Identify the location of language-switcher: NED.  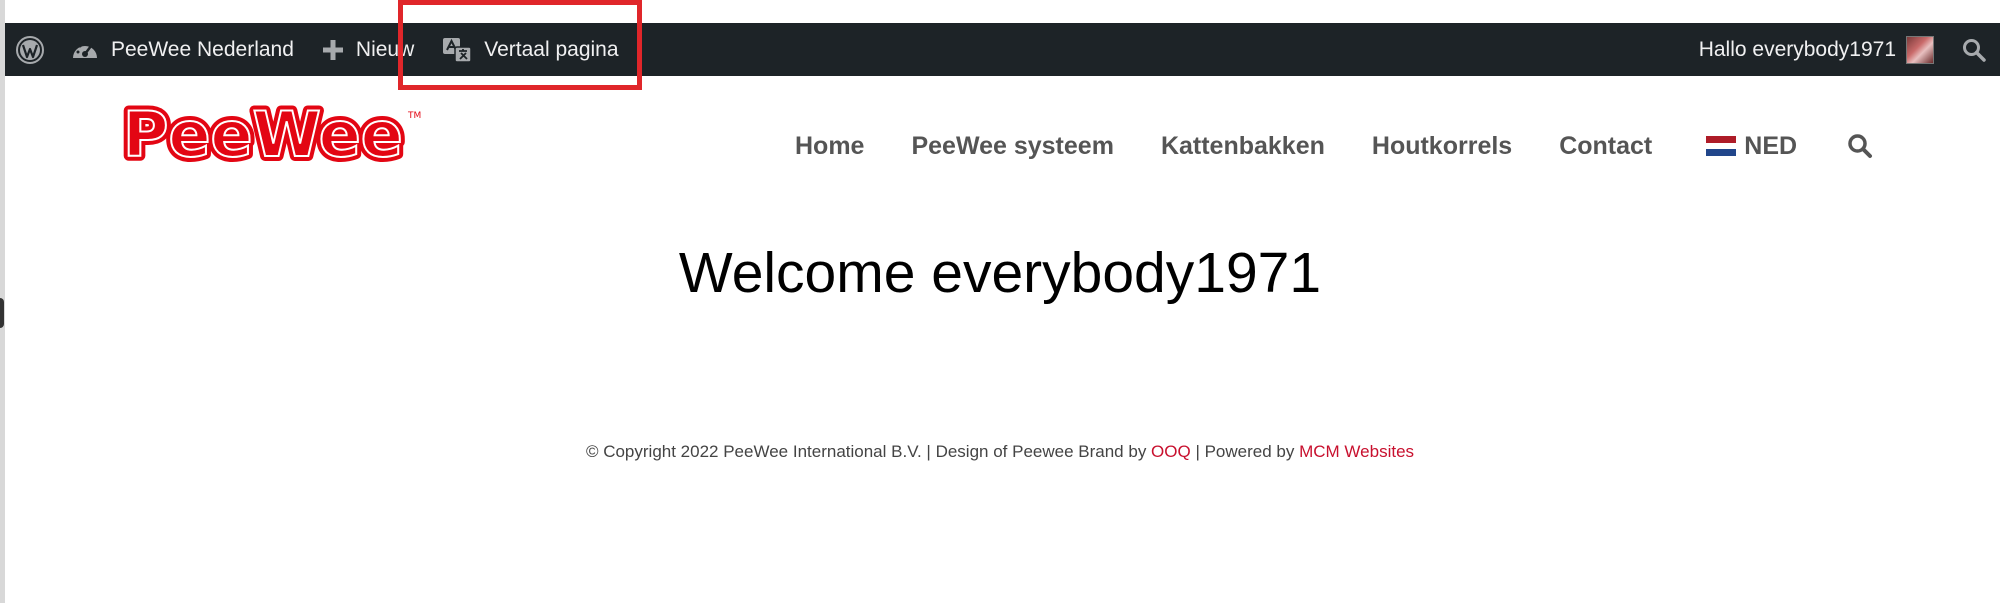
(1751, 146).